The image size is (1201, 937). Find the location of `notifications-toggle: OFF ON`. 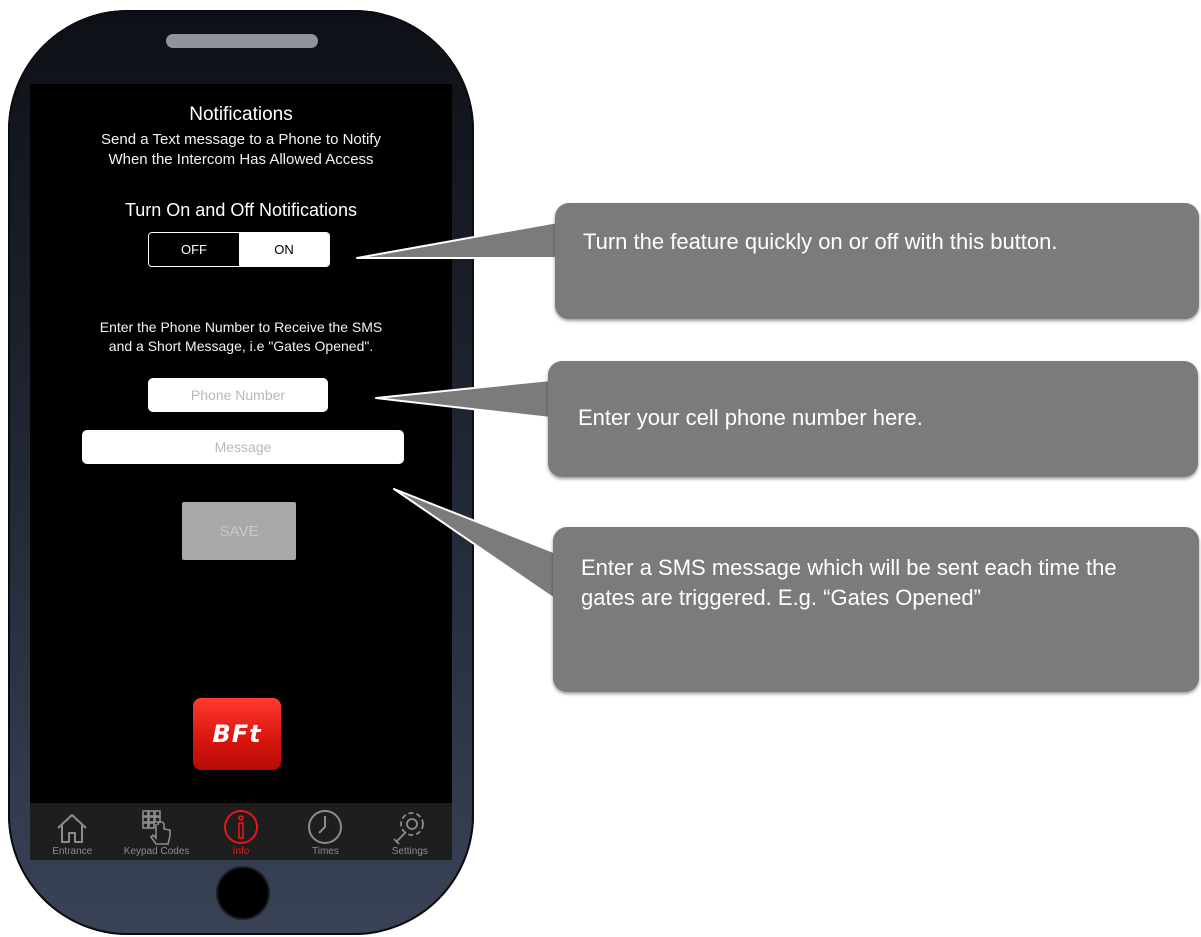

notifications-toggle: OFF ON is located at coordinates (239, 249).